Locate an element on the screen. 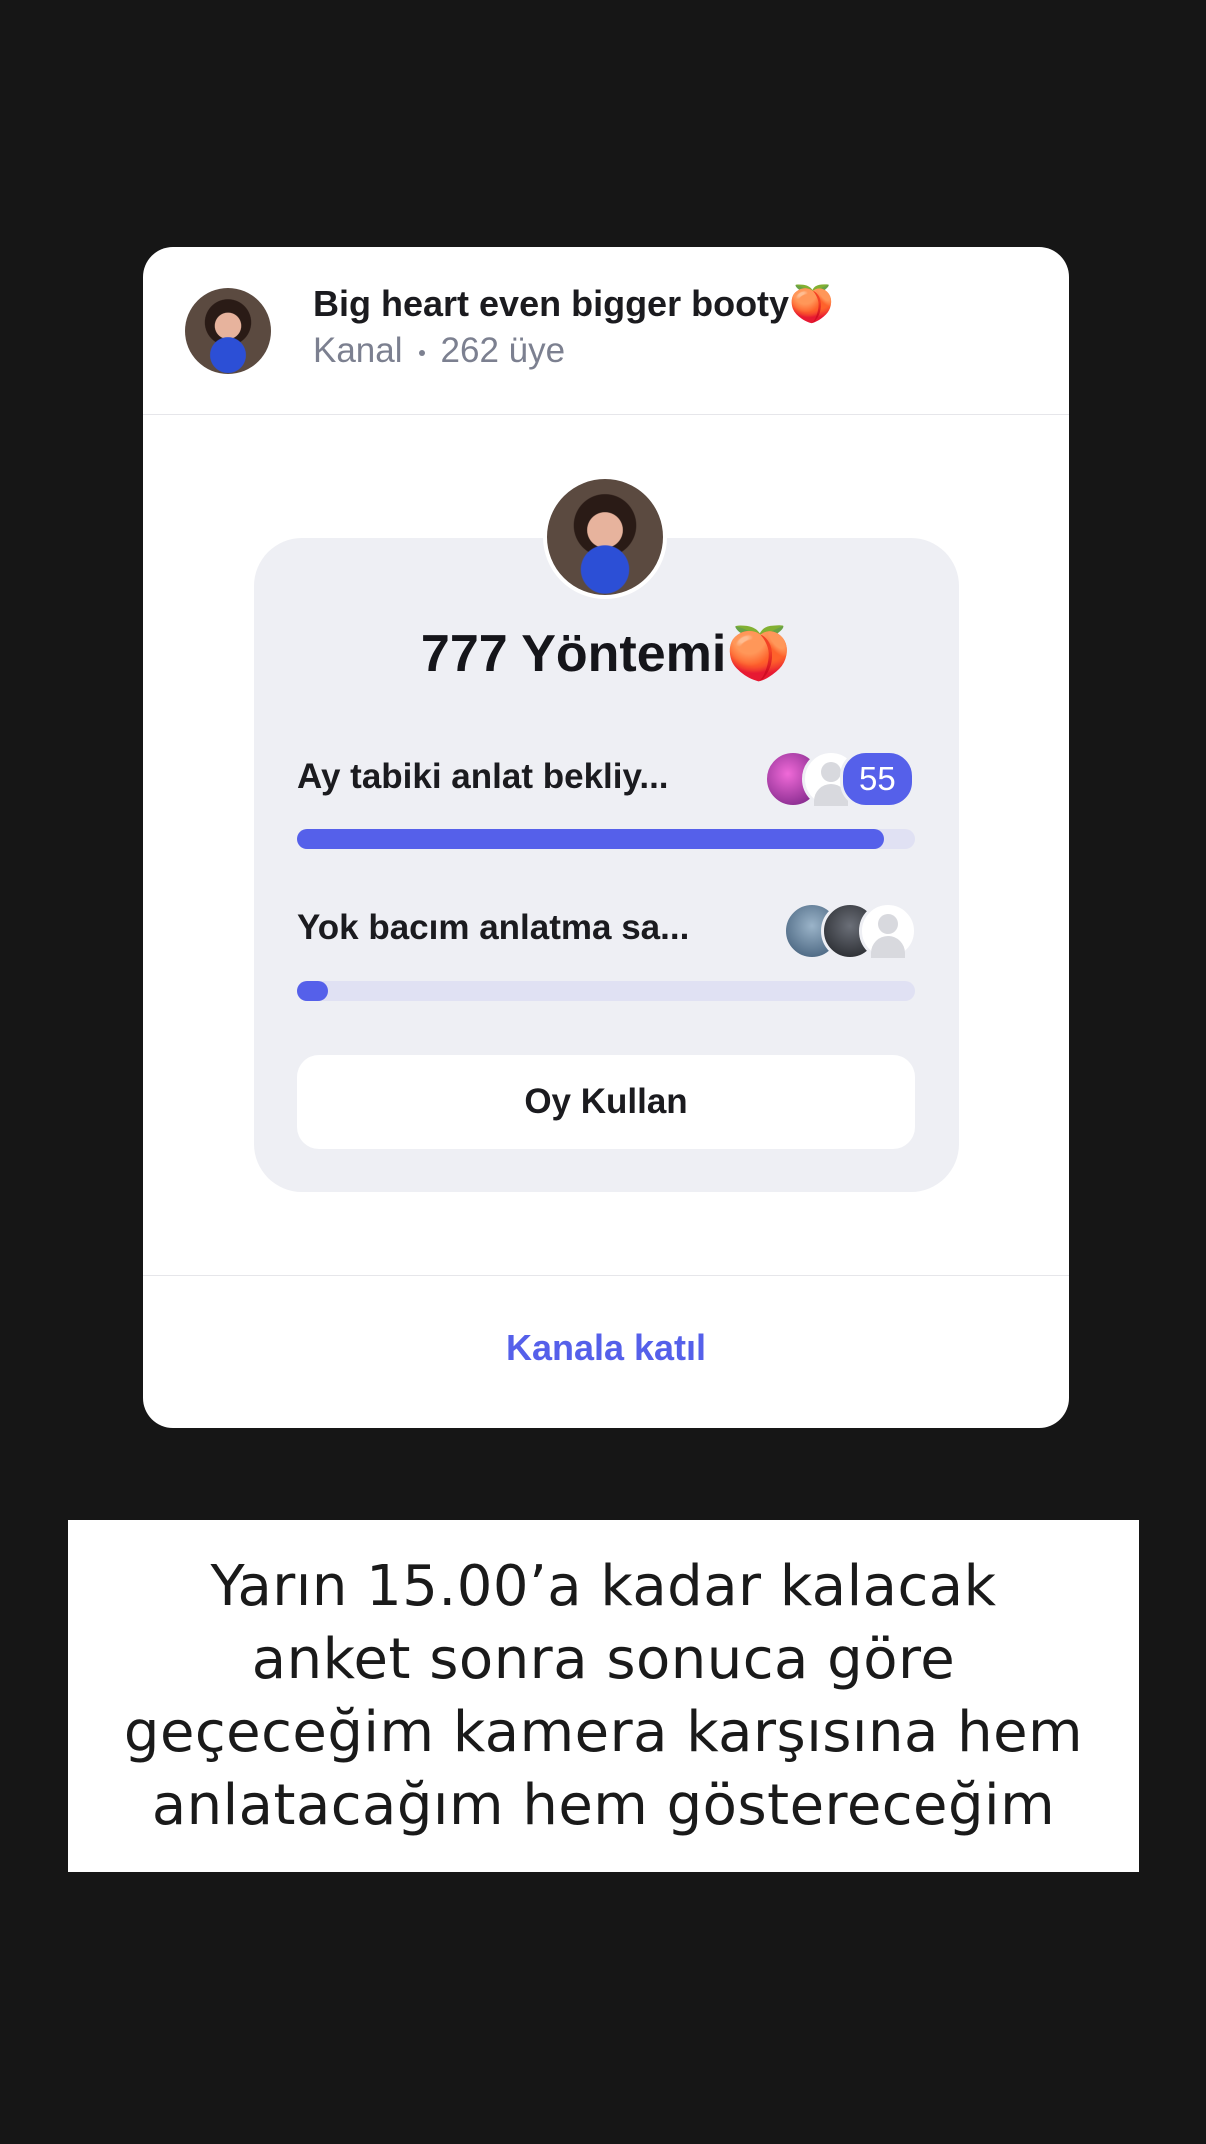  poll-avatar is located at coordinates (605, 537).